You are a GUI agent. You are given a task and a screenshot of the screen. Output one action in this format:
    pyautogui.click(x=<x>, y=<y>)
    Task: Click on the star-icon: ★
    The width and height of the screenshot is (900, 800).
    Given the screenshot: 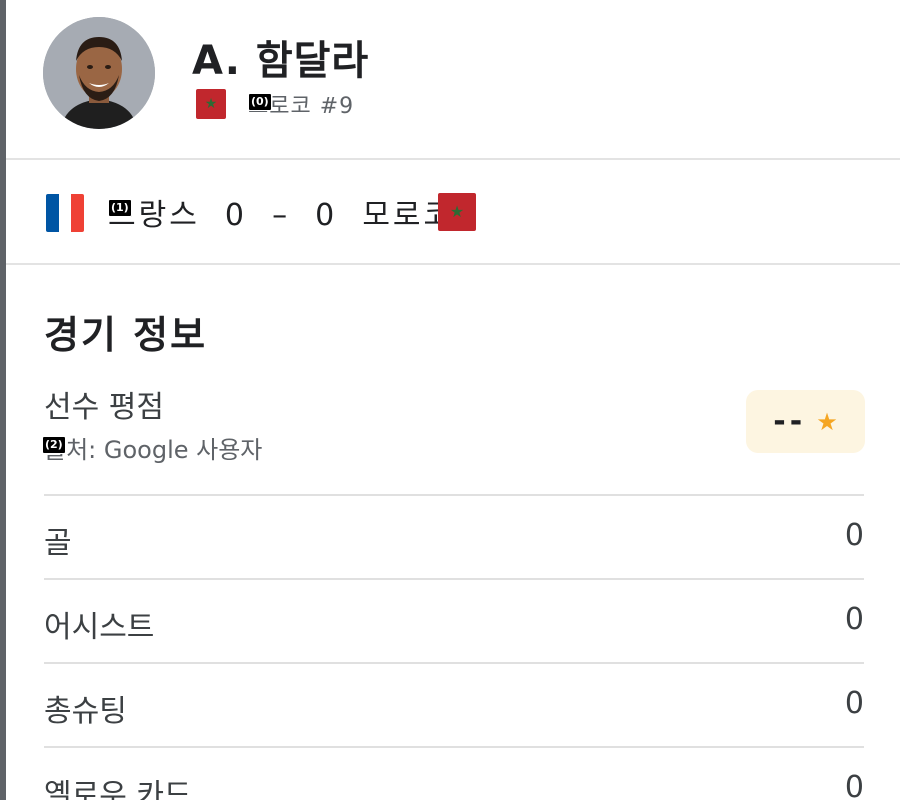 What is the action you would take?
    pyautogui.click(x=827, y=421)
    